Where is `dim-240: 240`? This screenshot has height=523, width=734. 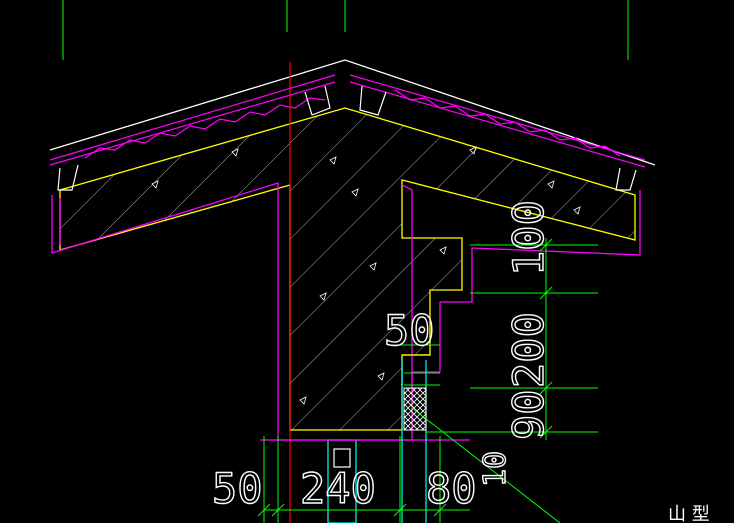 dim-240: 240 is located at coordinates (338, 488).